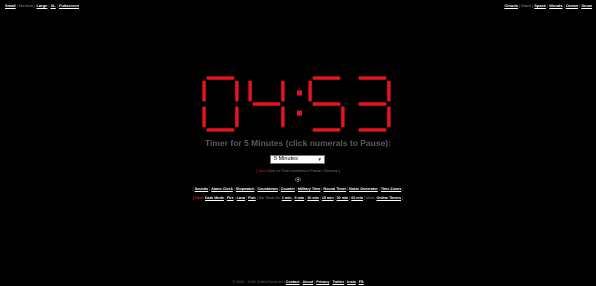 This screenshot has width=596, height=286. What do you see at coordinates (391, 189) in the screenshot?
I see `tools-link-time-zones: Time Zones` at bounding box center [391, 189].